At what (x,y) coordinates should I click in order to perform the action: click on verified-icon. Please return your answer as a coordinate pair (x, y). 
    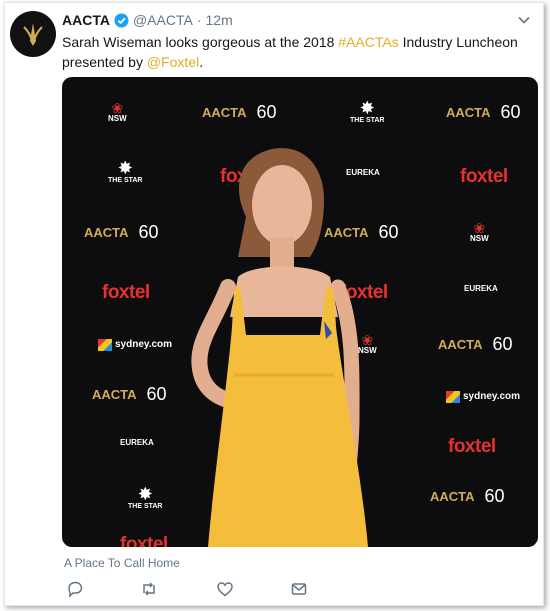
    Looking at the image, I should click on (121, 20).